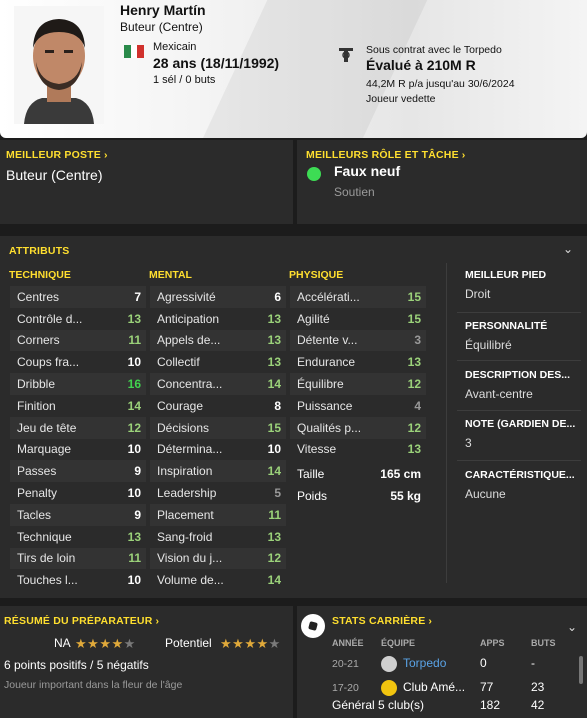 The image size is (587, 718). Describe the element at coordinates (59, 65) in the screenshot. I see `player-photo` at that location.